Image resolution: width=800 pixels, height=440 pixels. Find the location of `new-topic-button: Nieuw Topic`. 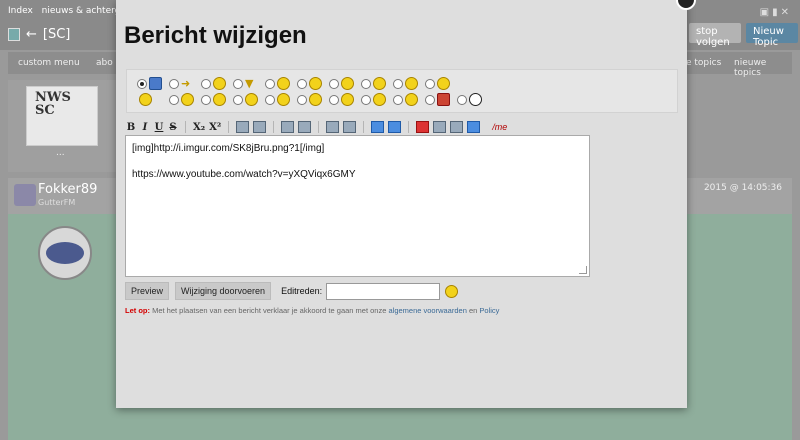

new-topic-button: Nieuw Topic is located at coordinates (772, 35).